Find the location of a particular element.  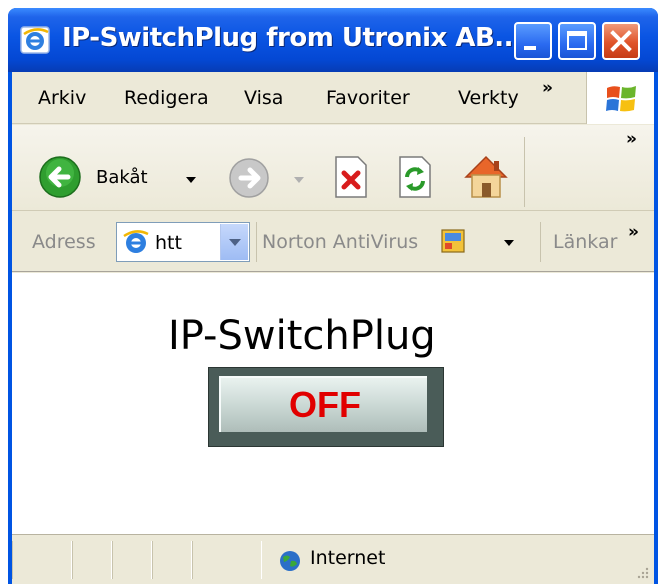

links-label: Länkar is located at coordinates (585, 242).